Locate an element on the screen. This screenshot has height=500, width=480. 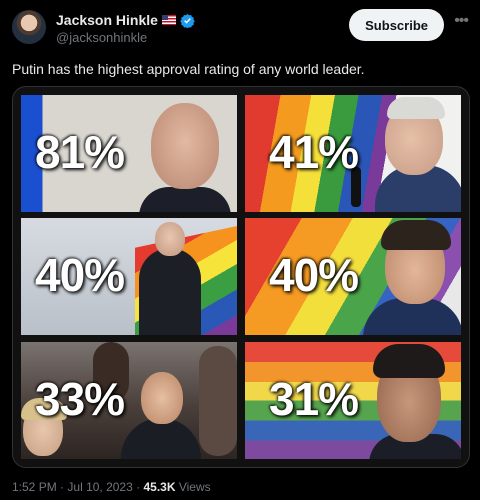
author-handle: @jacksonhinkle is located at coordinates (101, 37).